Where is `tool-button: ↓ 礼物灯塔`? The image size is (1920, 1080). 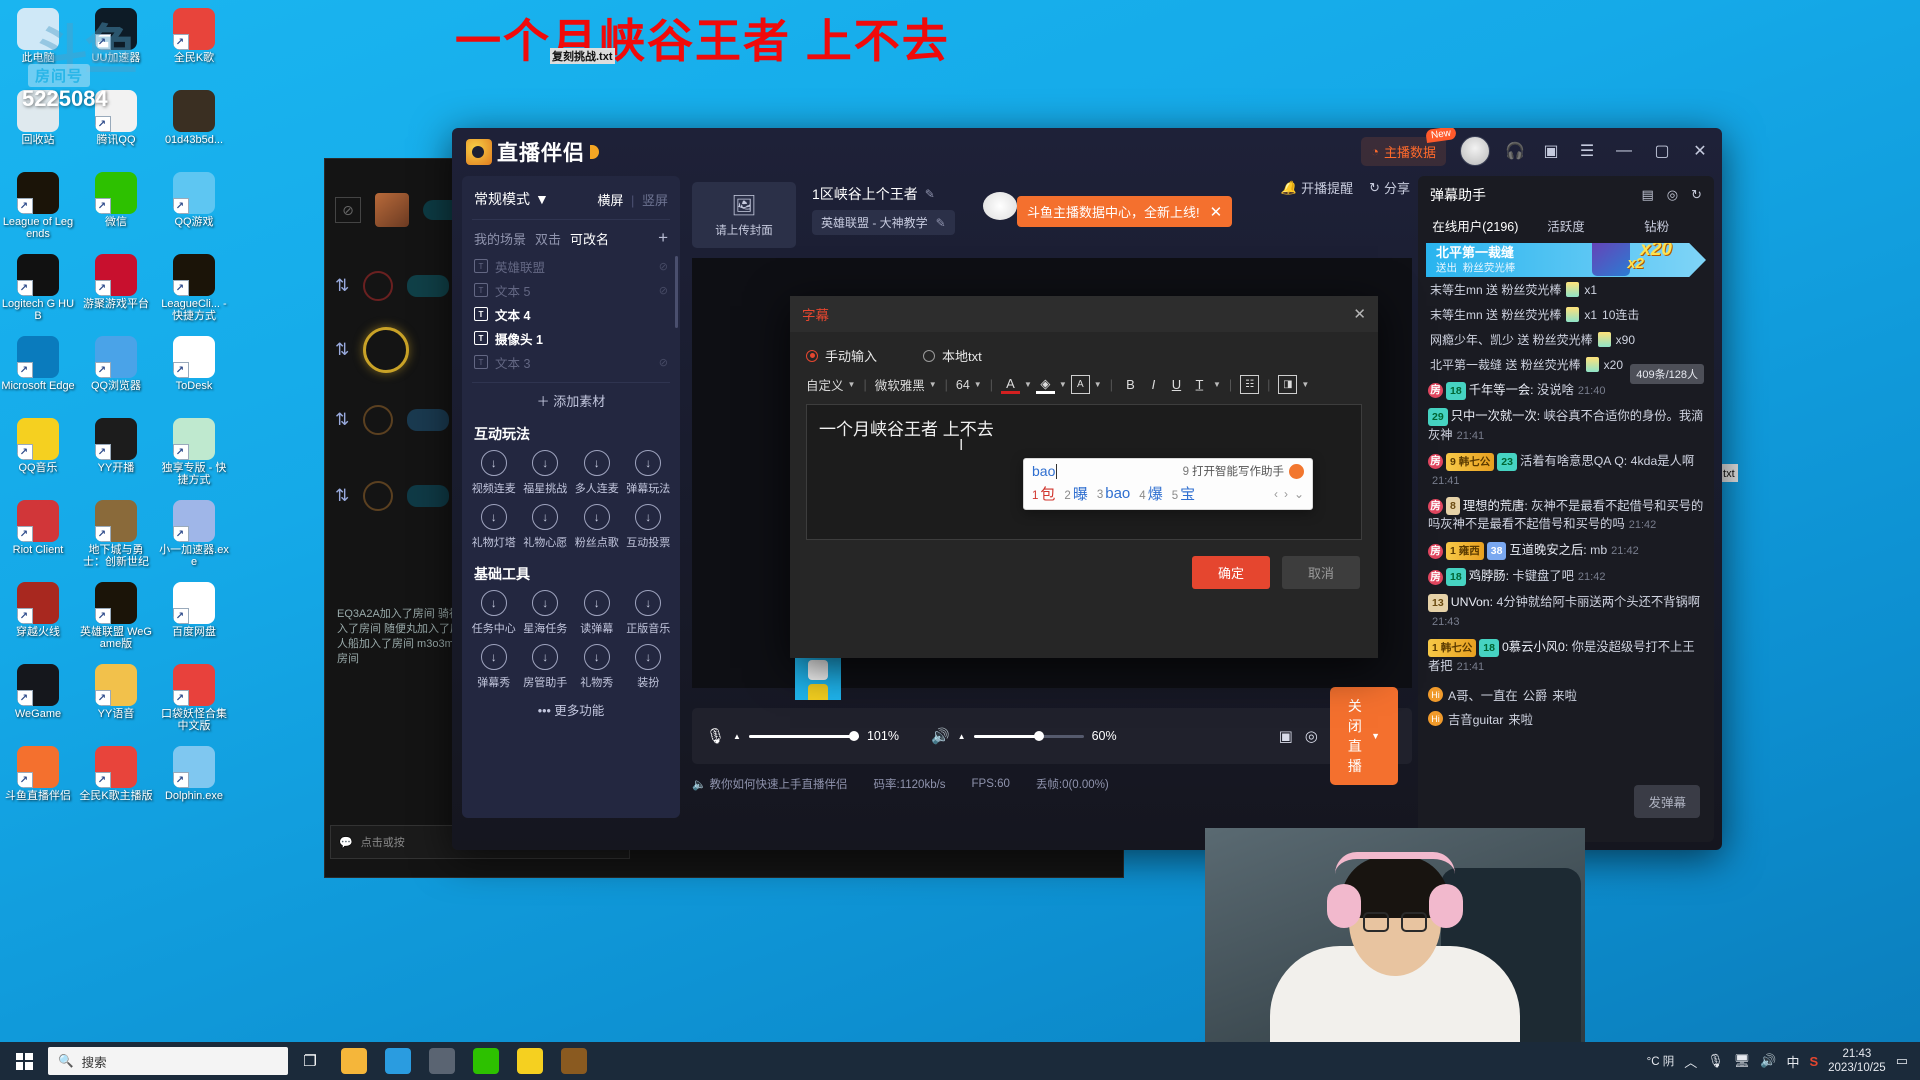 tool-button: ↓ 礼物灯塔 is located at coordinates (494, 527).